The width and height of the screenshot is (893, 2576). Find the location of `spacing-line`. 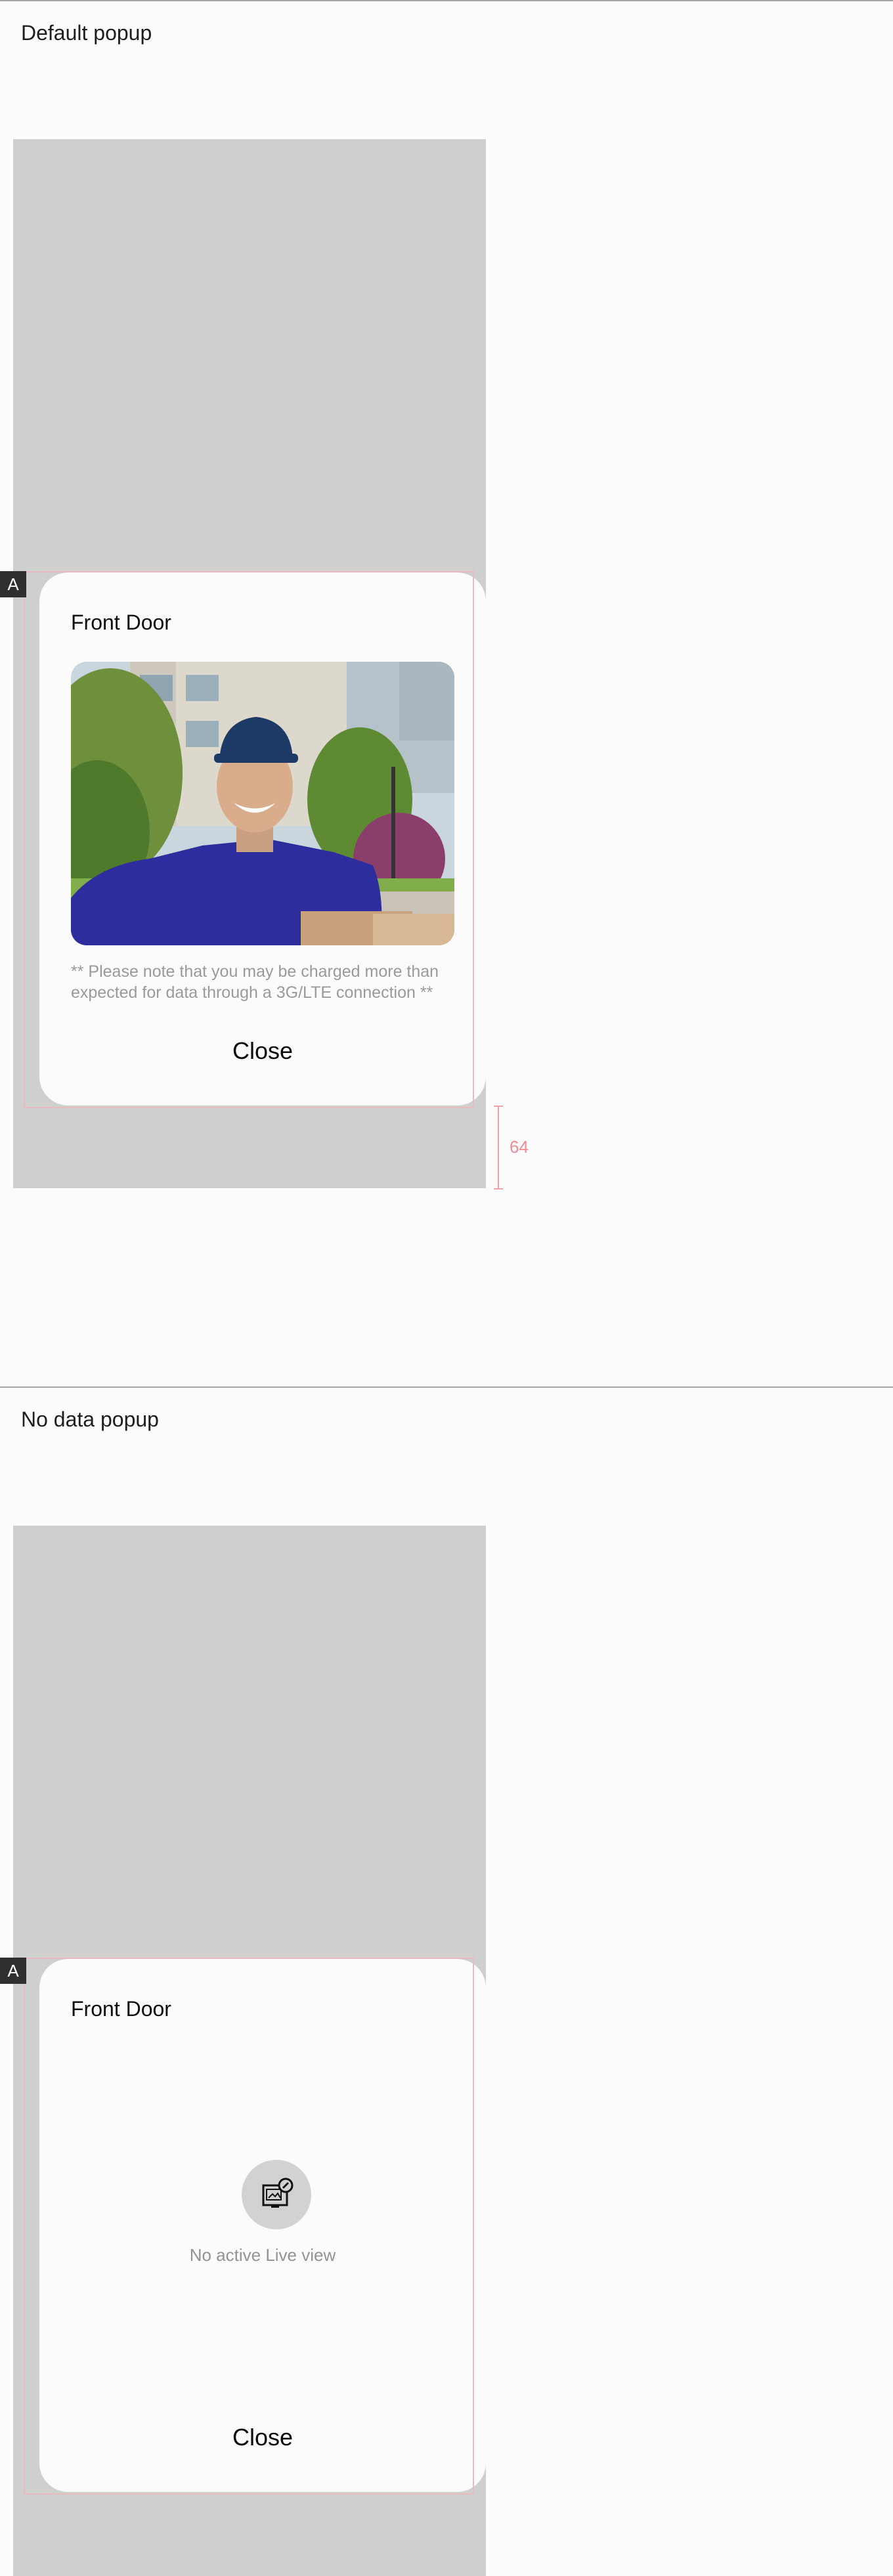

spacing-line is located at coordinates (499, 1148).